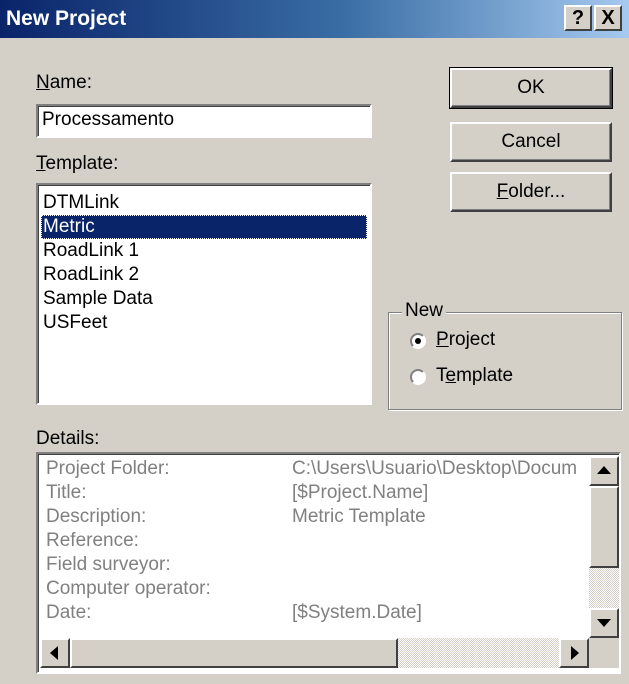 The height and width of the screenshot is (684, 629). I want to click on radio-project, so click(418, 341).